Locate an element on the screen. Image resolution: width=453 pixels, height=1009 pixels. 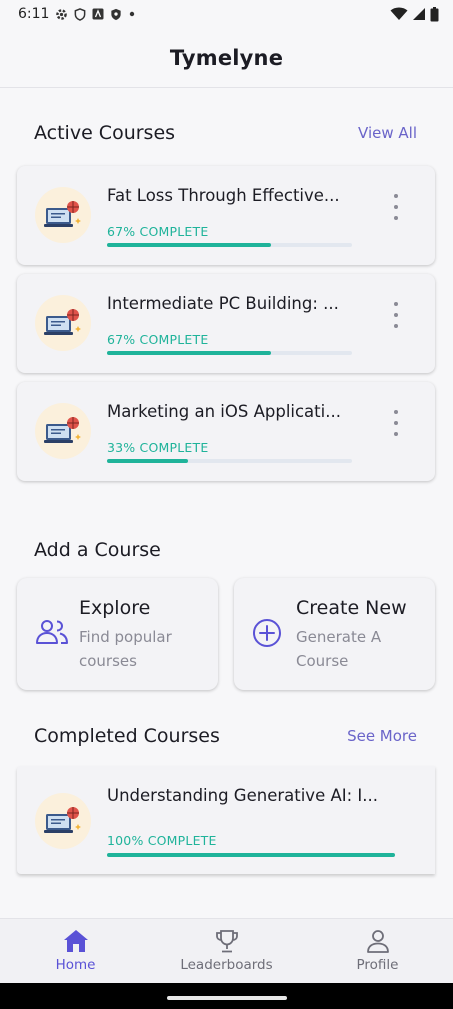
explore-card: Explore Find popular courses is located at coordinates (117, 634).